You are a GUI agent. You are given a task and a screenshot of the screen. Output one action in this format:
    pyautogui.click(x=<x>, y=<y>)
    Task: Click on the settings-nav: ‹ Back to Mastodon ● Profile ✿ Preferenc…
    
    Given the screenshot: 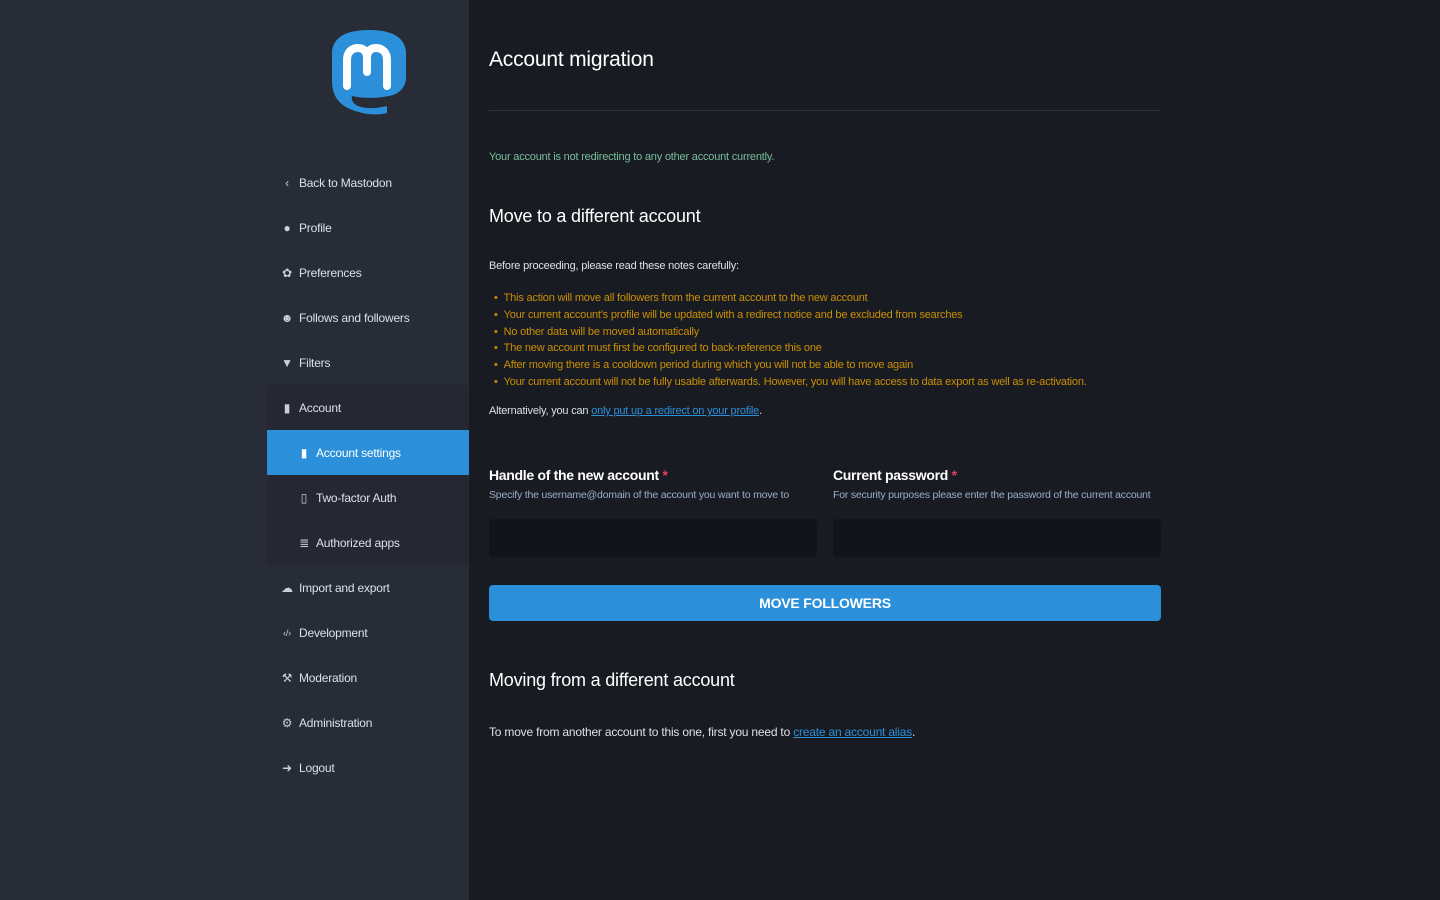 What is the action you would take?
    pyautogui.click(x=368, y=475)
    